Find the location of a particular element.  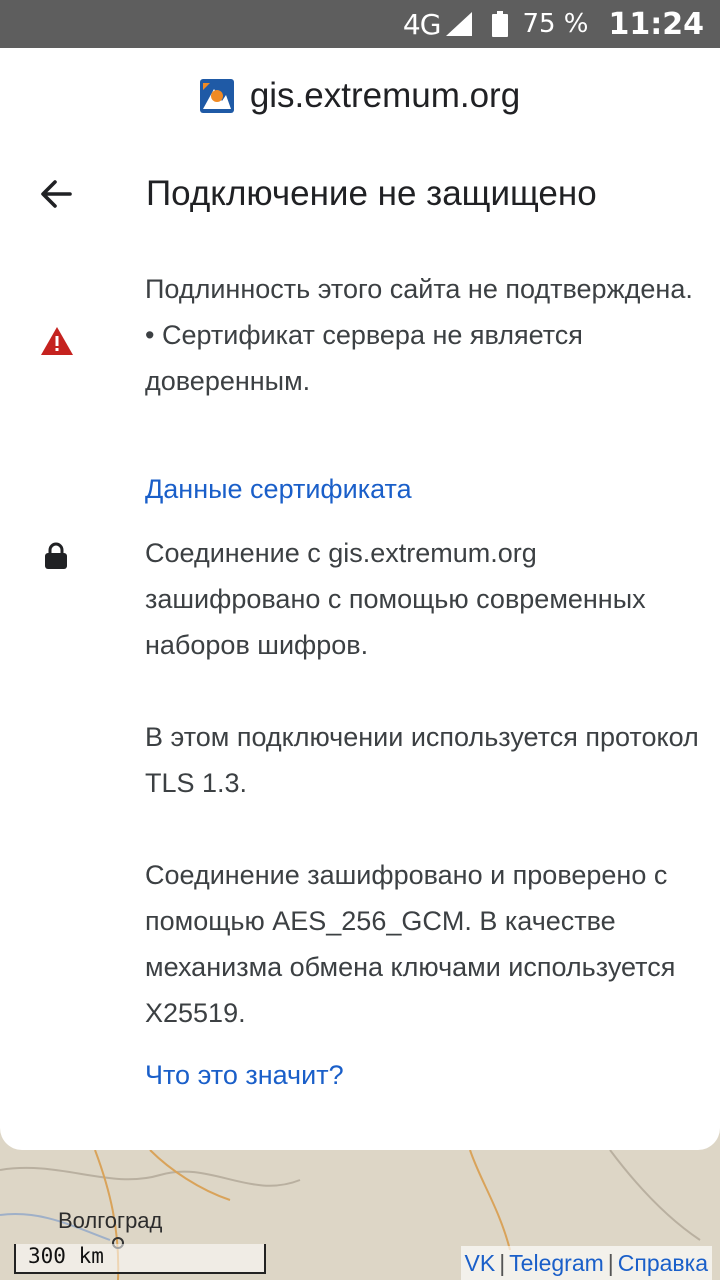

help-link: Справка is located at coordinates (663, 1263).